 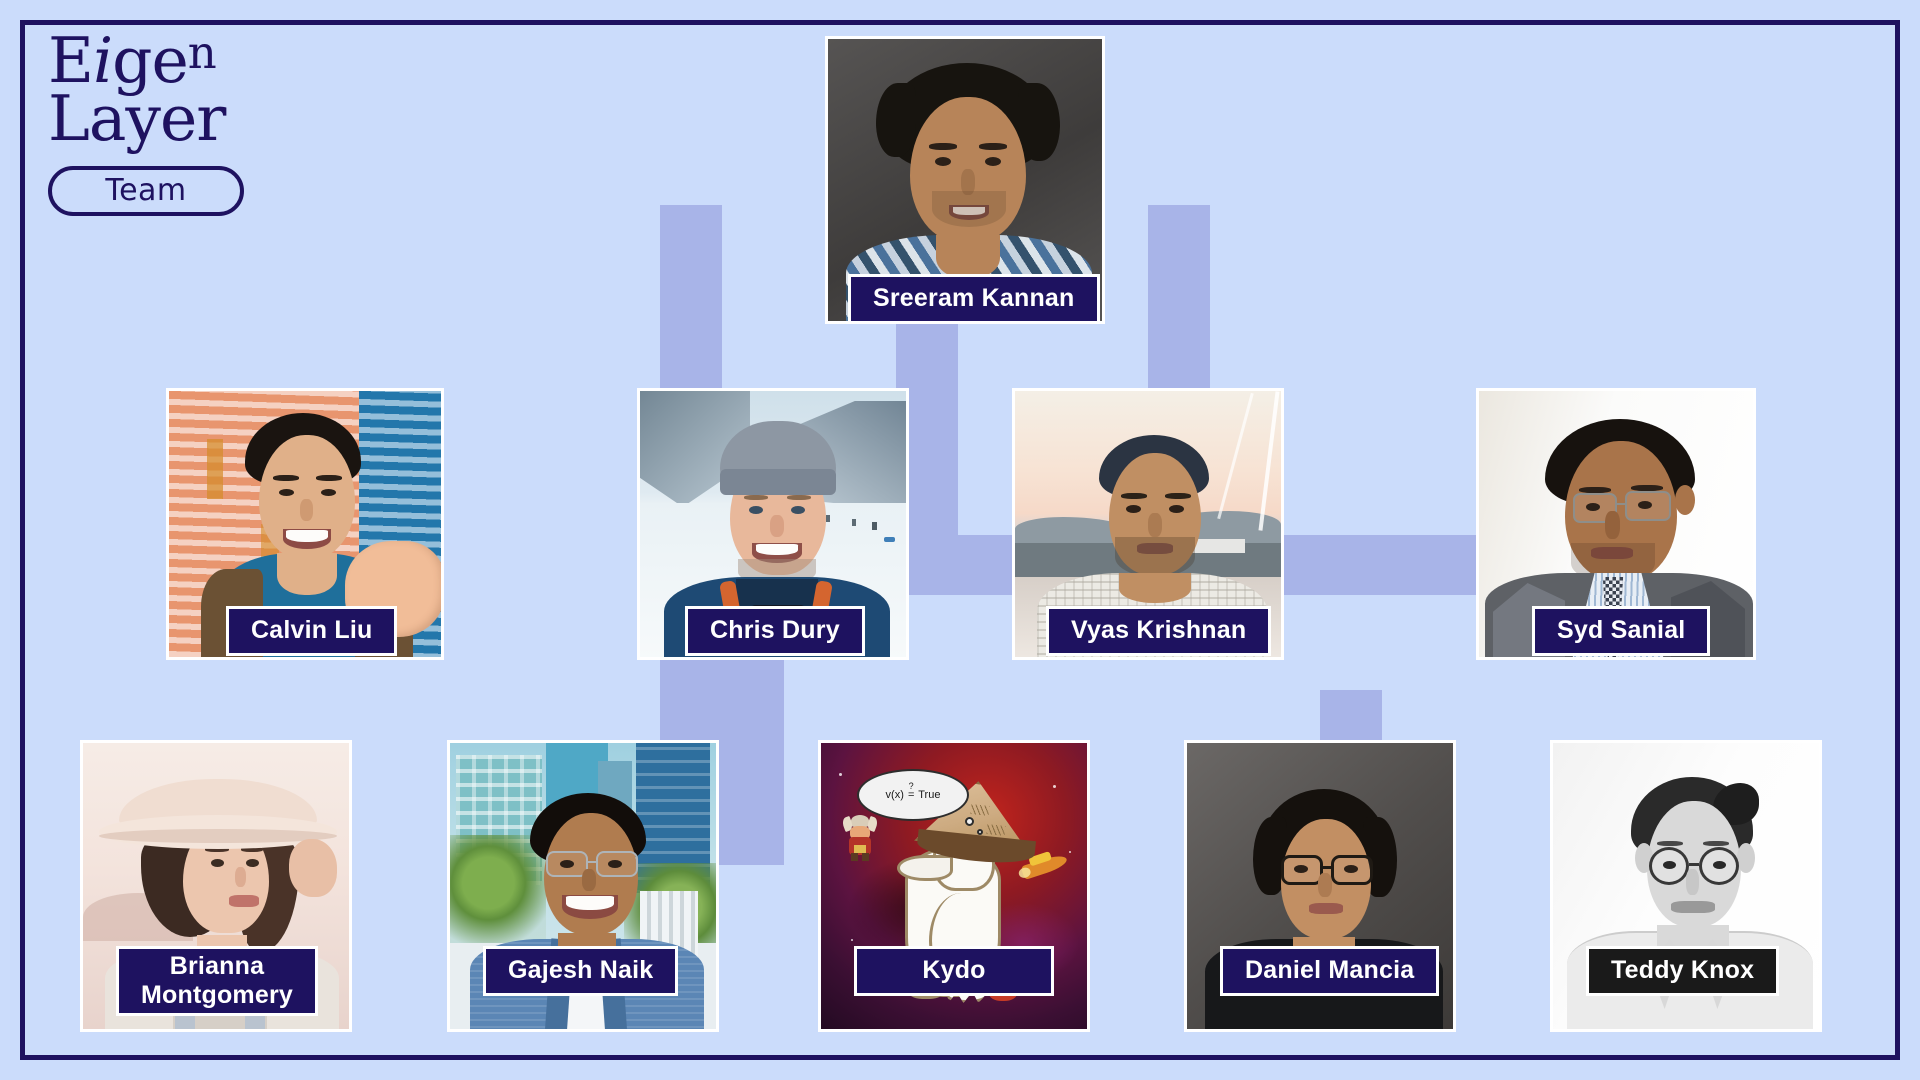 What do you see at coordinates (913, 791) in the screenshot?
I see `kydo-speech-text: v(x) ? = True` at bounding box center [913, 791].